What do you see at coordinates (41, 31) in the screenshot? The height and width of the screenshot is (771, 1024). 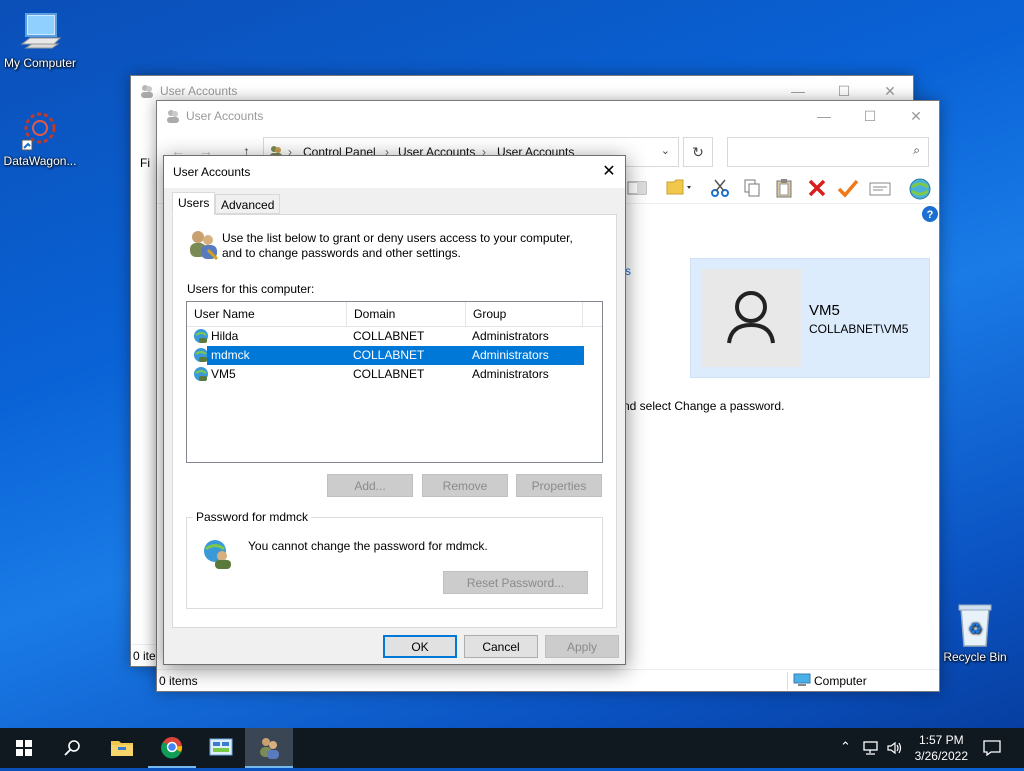 I see `monitor-icon` at bounding box center [41, 31].